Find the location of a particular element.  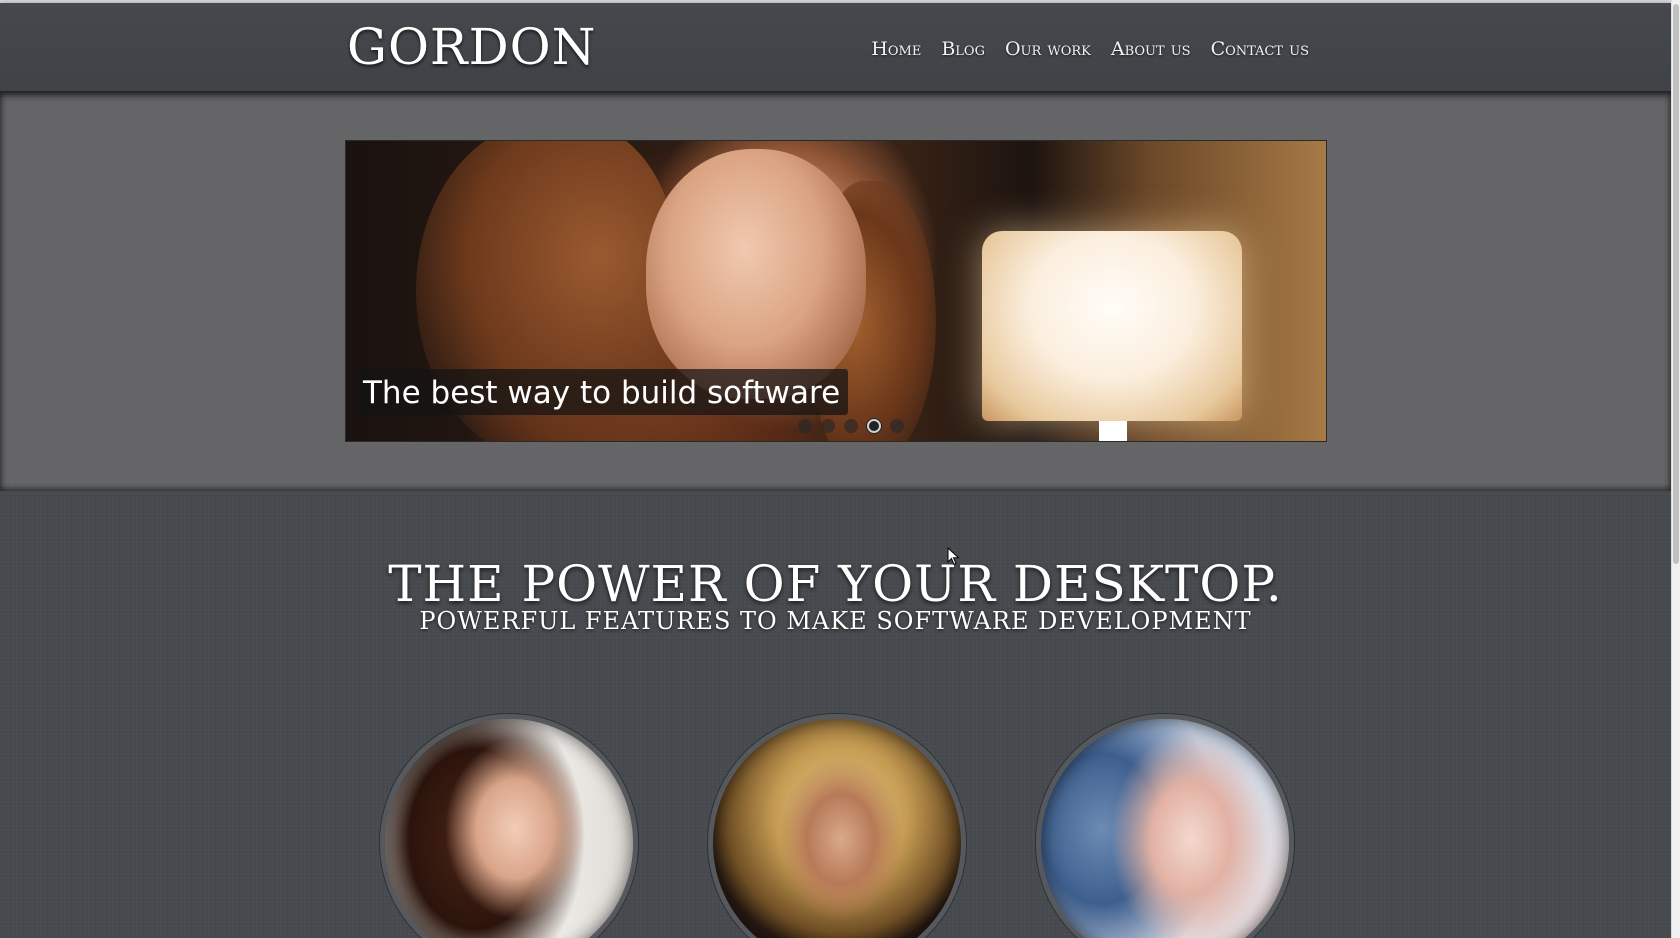

main-nav: Home Blog Our work About us Contact us is located at coordinates (1090, 49).